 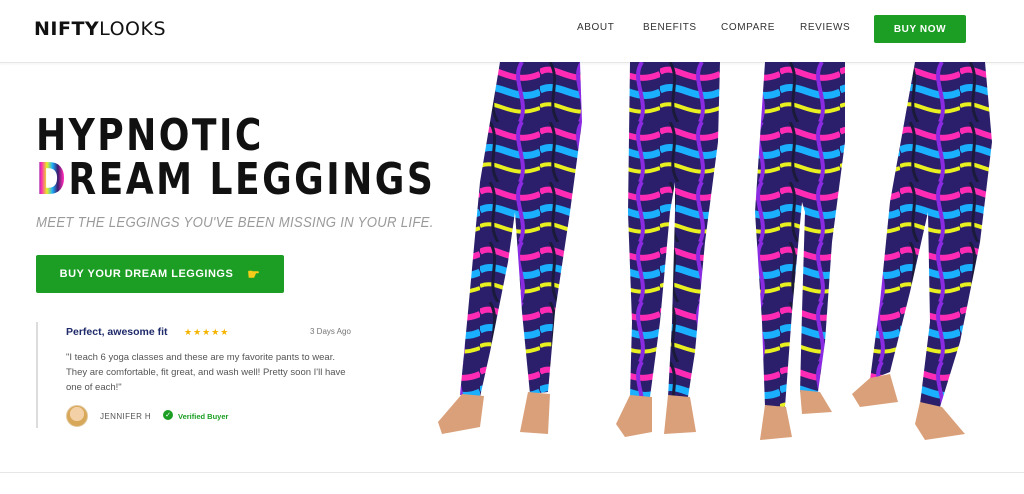 I want to click on bottom-divider, so click(x=512, y=472).